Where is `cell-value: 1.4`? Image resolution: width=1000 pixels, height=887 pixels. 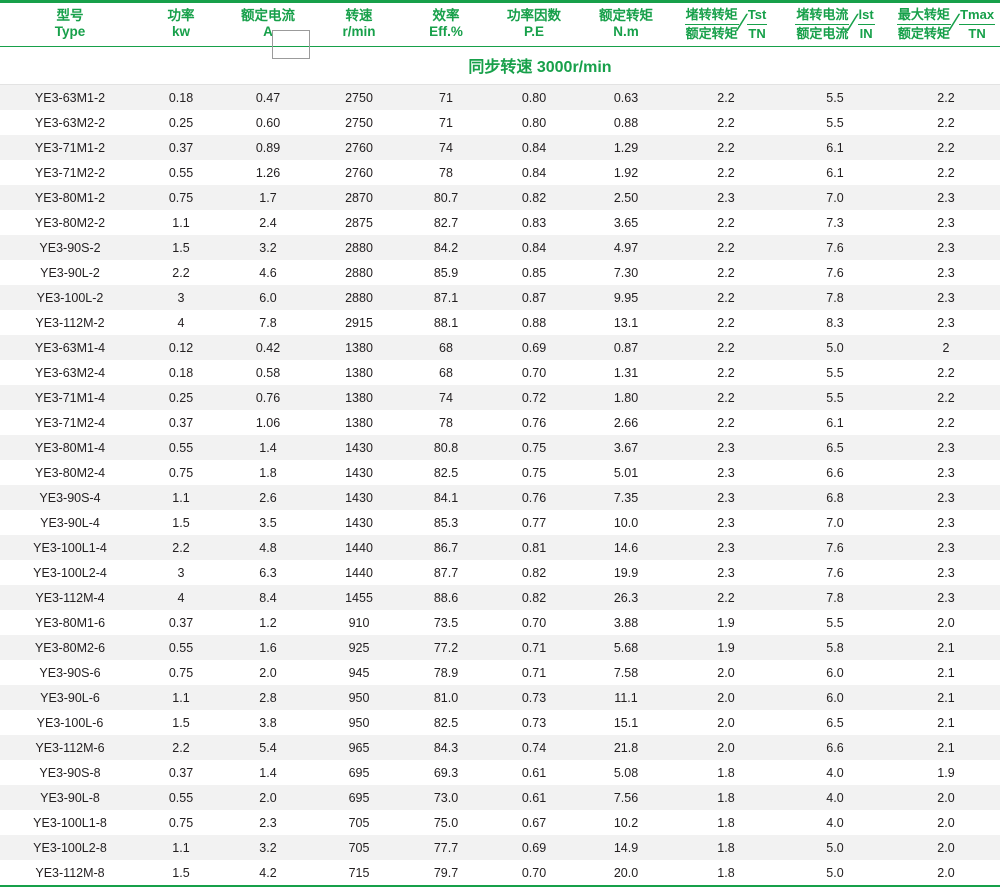
cell-value: 1.4 is located at coordinates (268, 773).